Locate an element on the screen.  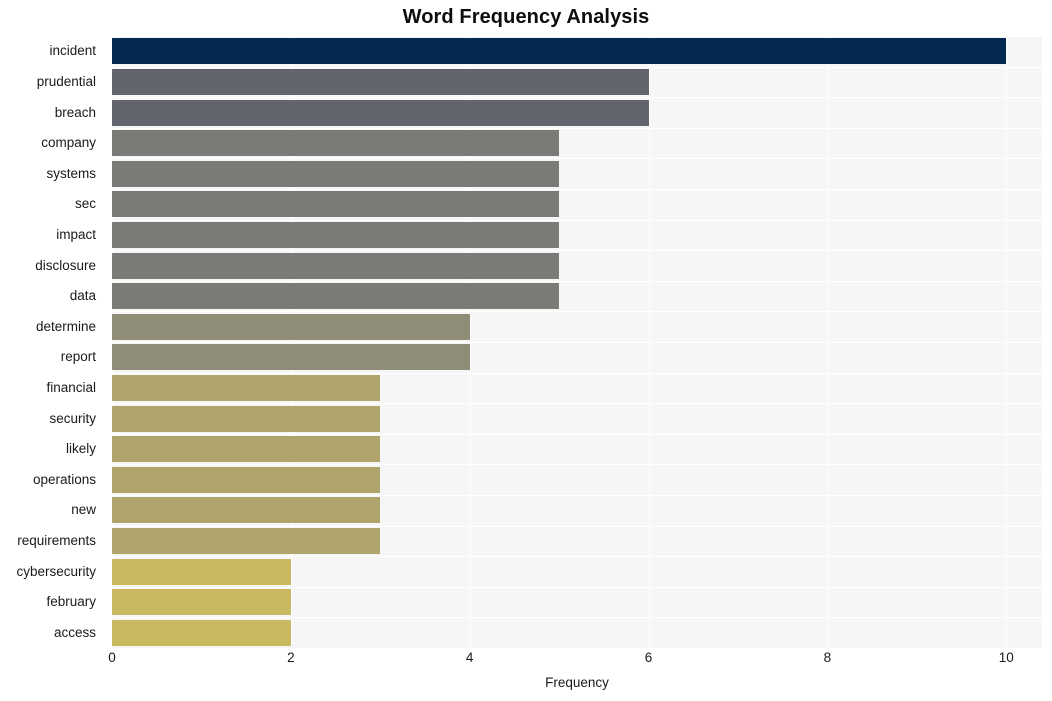
bar-impact is located at coordinates (336, 234).